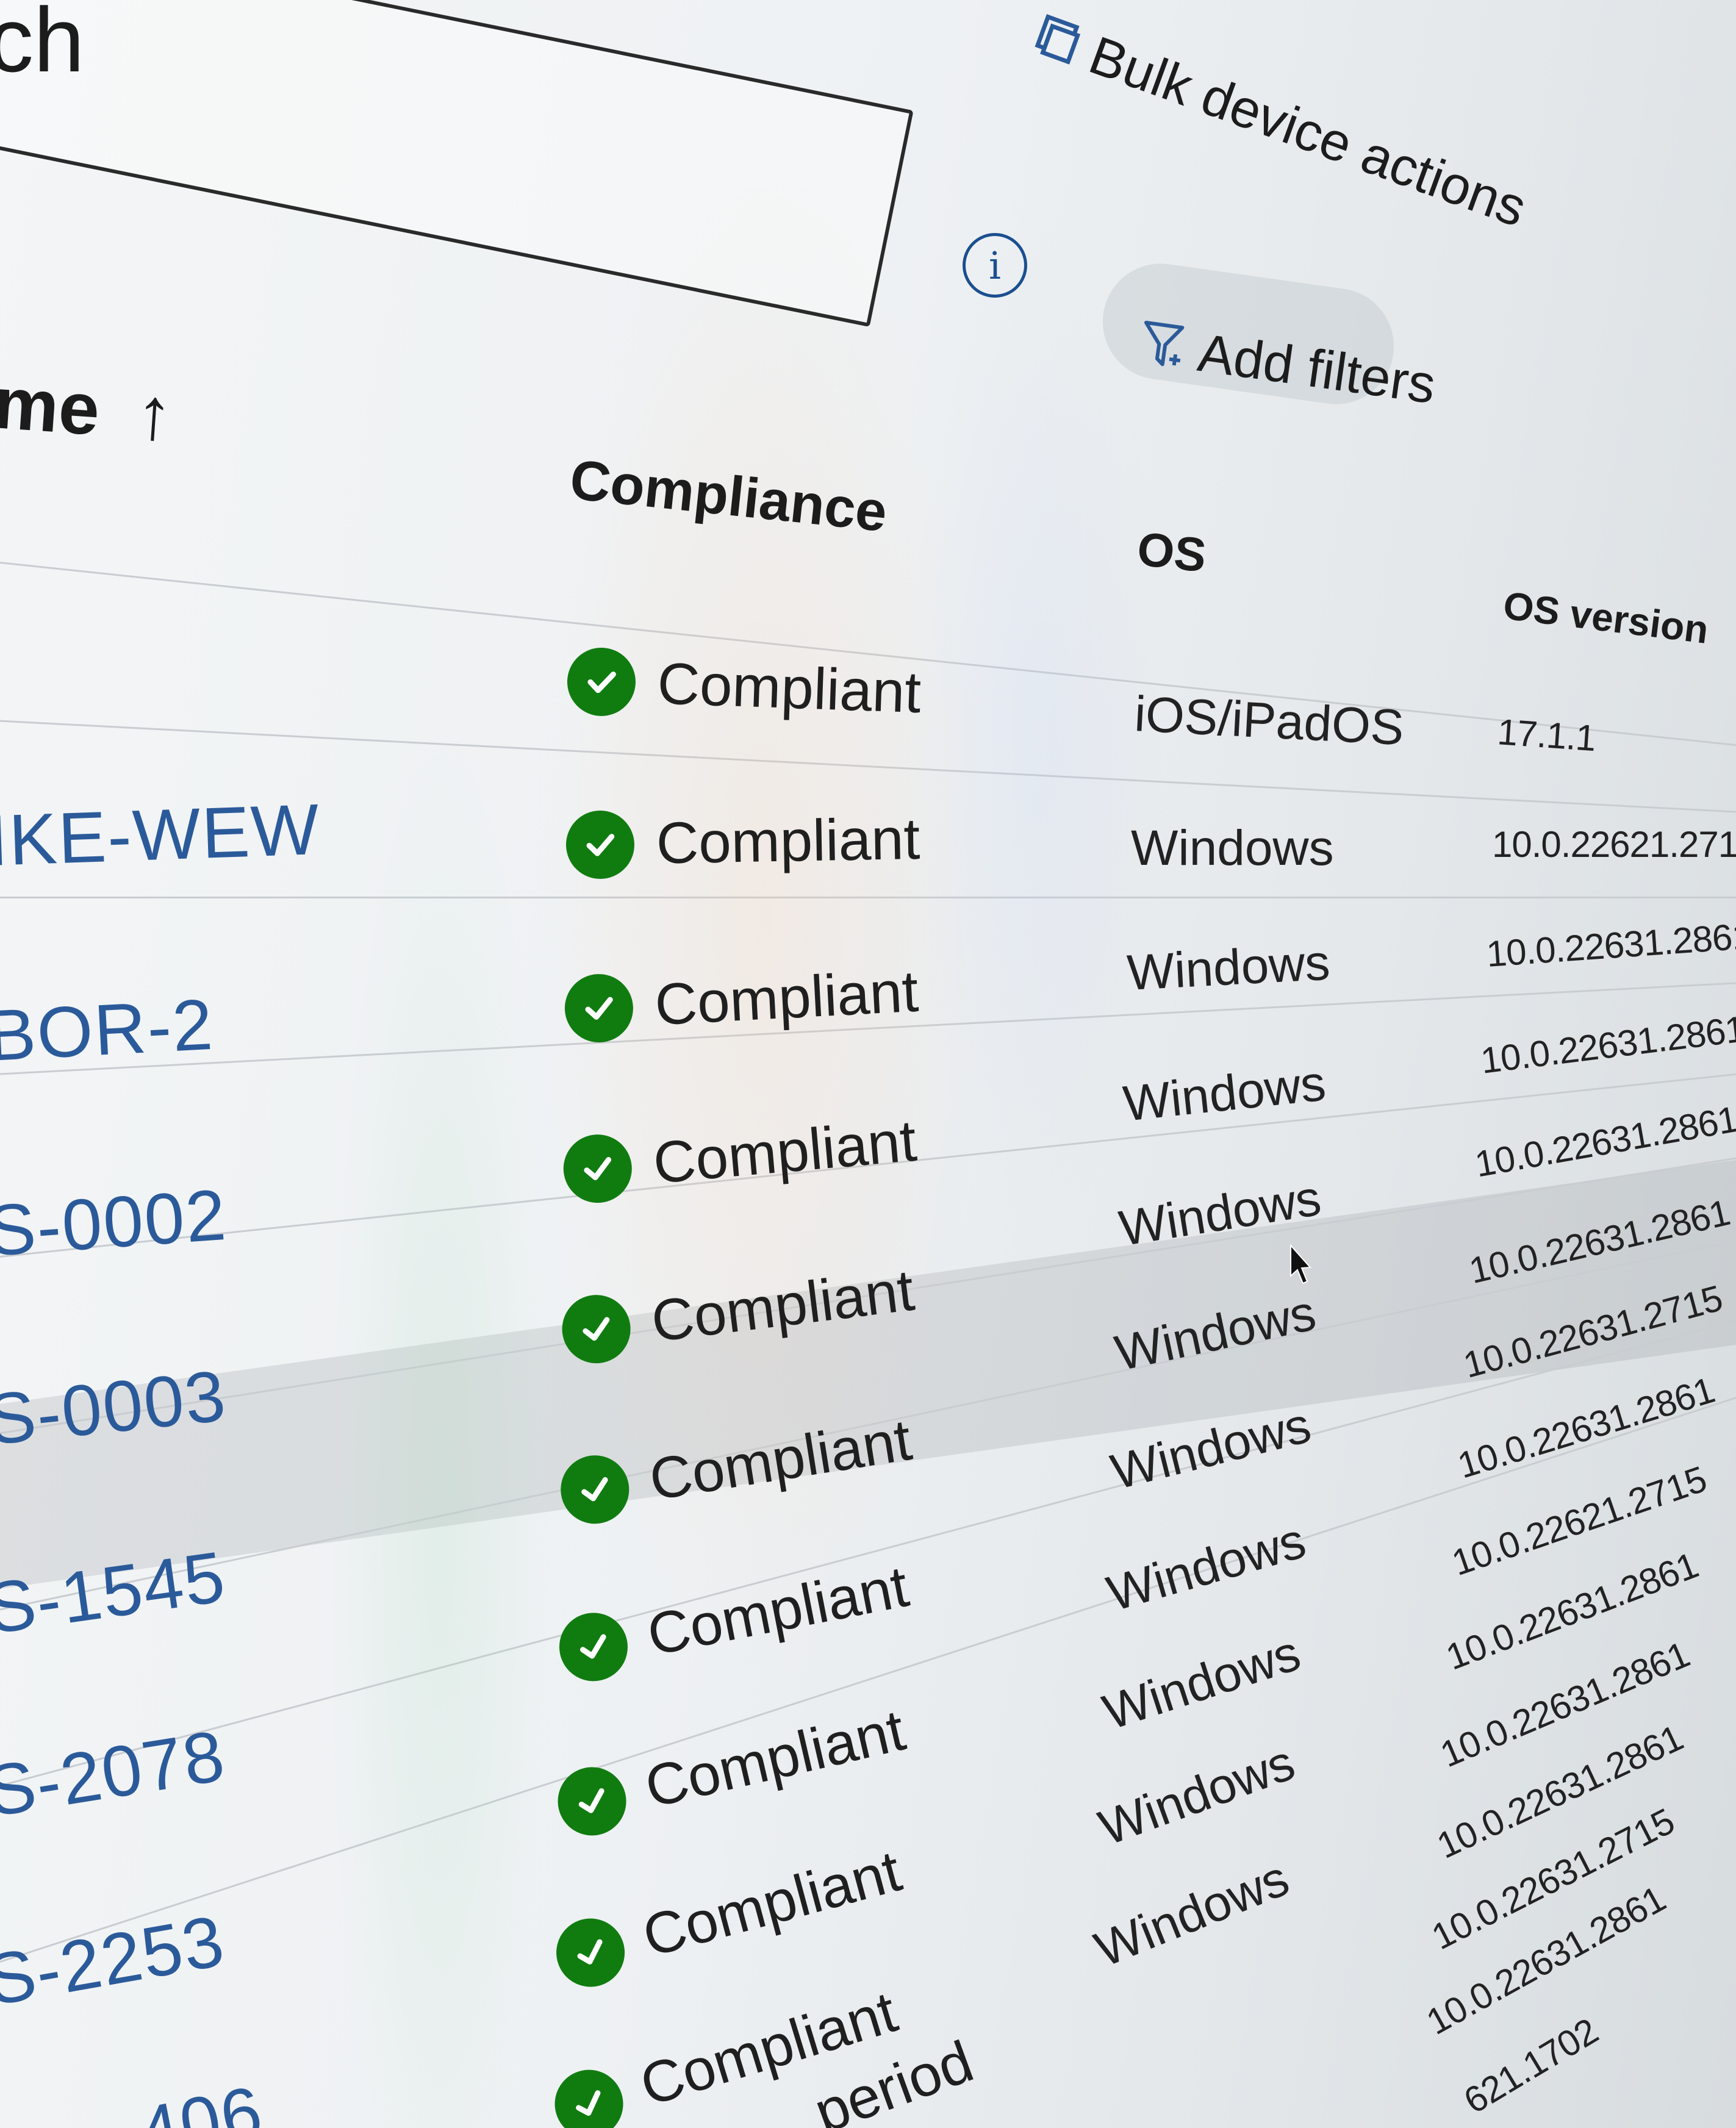  Describe the element at coordinates (1301, 1264) in the screenshot. I see `mouse-cursor-icon` at that location.